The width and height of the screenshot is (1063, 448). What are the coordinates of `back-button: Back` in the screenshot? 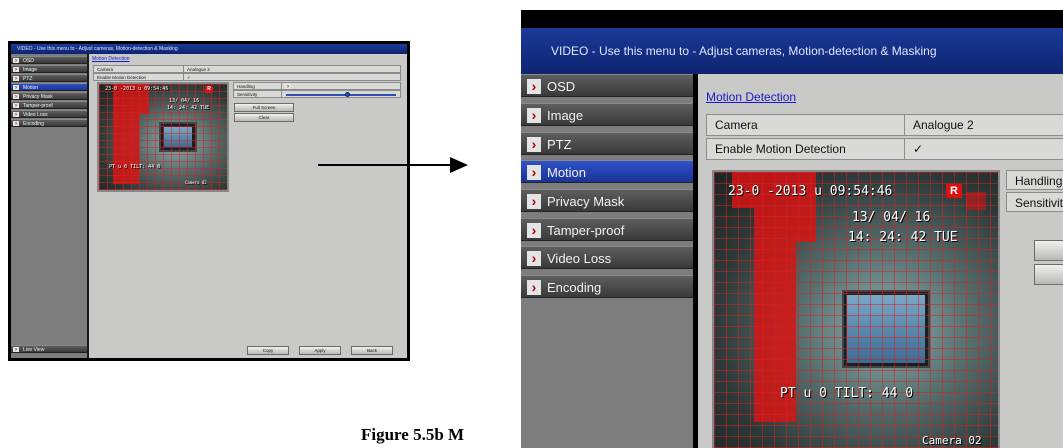 It's located at (372, 350).